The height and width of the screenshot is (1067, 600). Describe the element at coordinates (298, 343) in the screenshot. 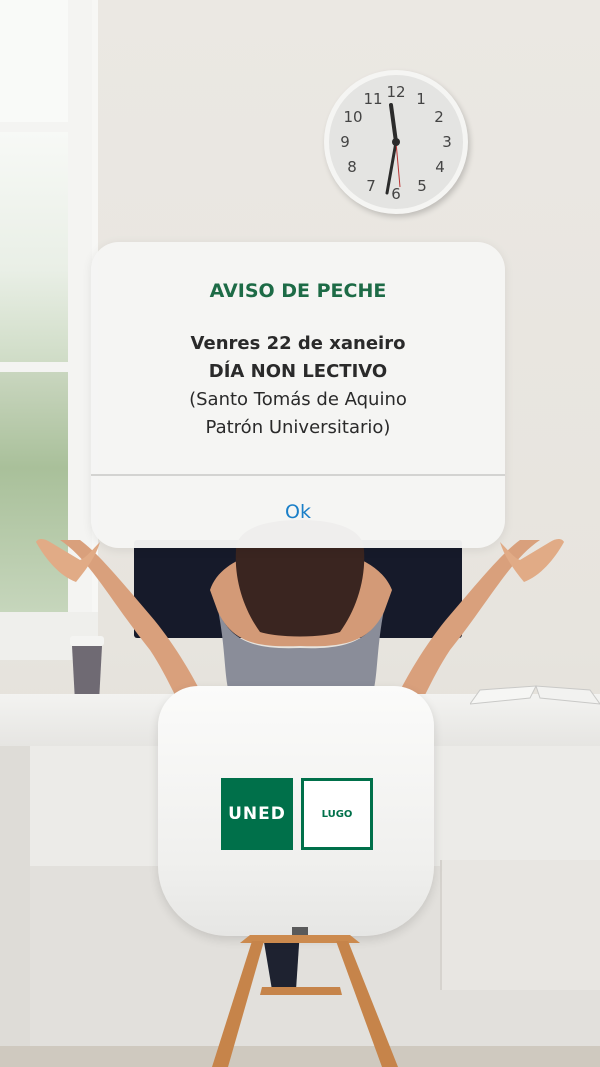

I see `notice-date: Venres 22 de xaneiro` at that location.